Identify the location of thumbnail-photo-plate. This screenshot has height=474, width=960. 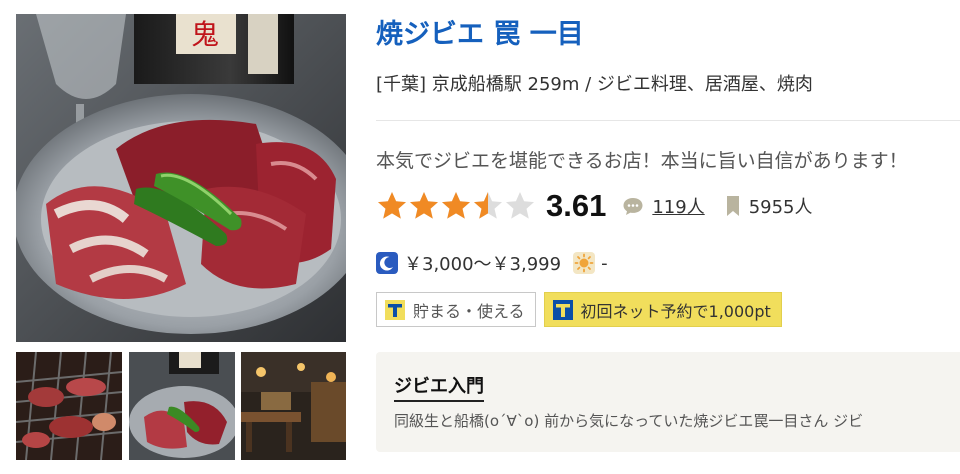
(182, 406).